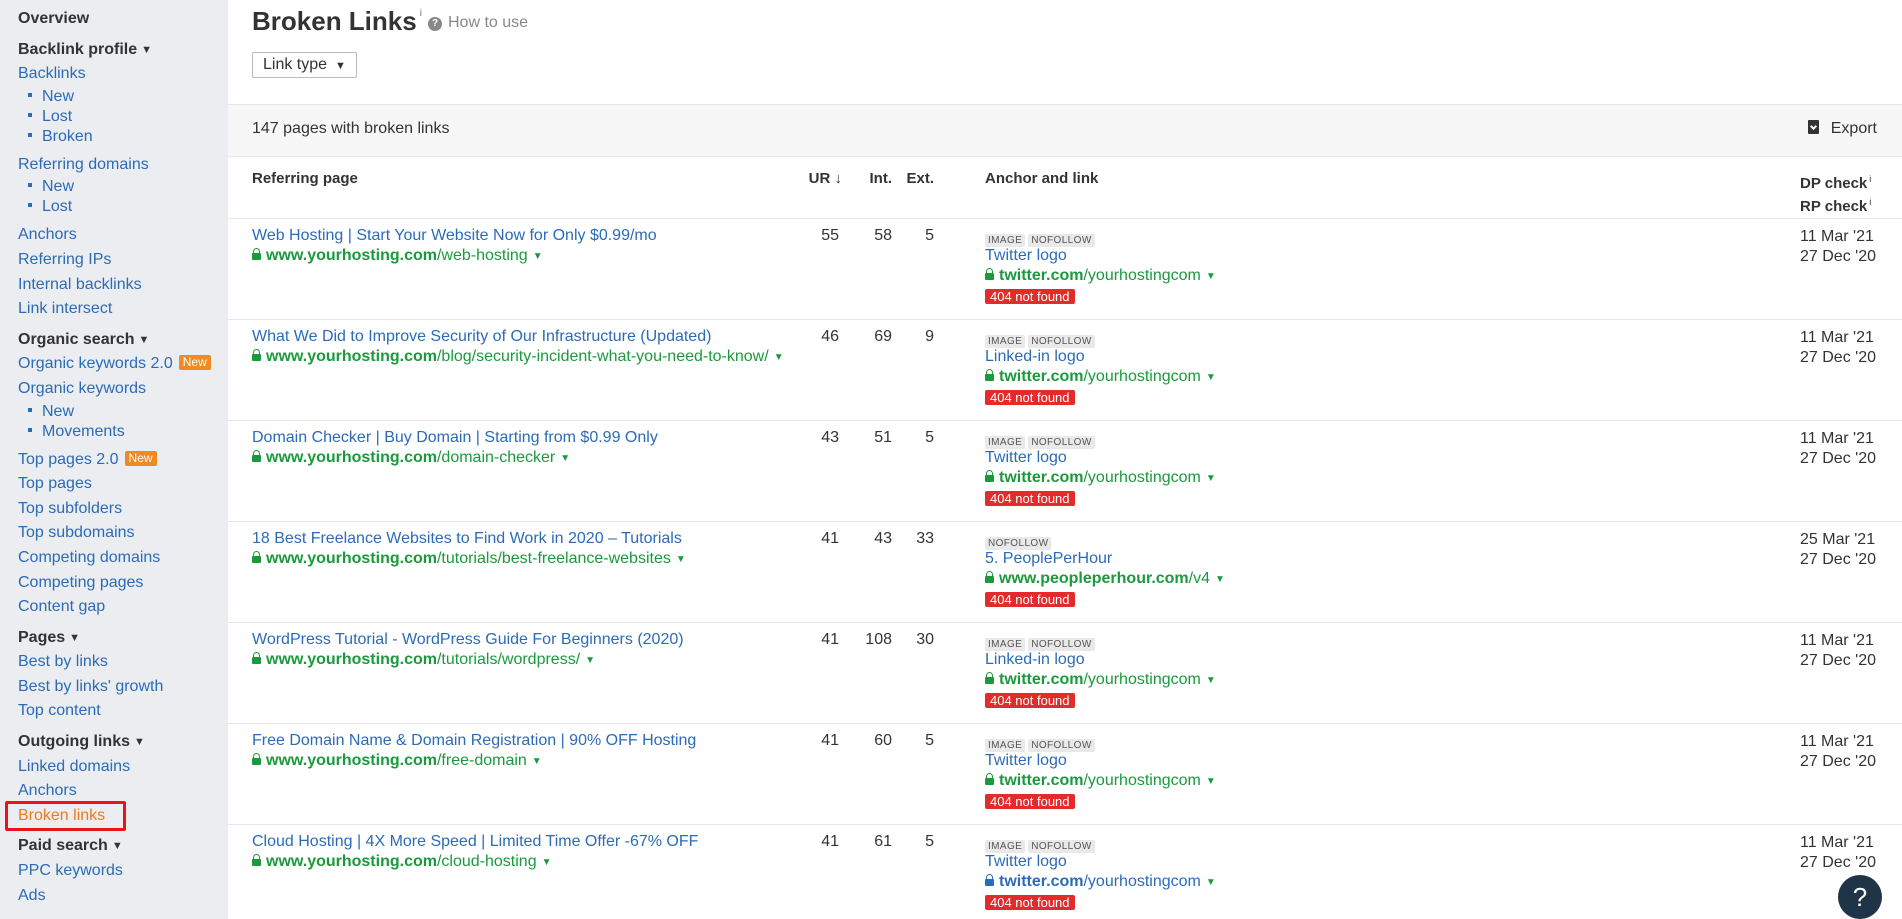 The height and width of the screenshot is (919, 1902). What do you see at coordinates (123, 260) in the screenshot?
I see `sidebar-item-referring-ips: Referring IPs` at bounding box center [123, 260].